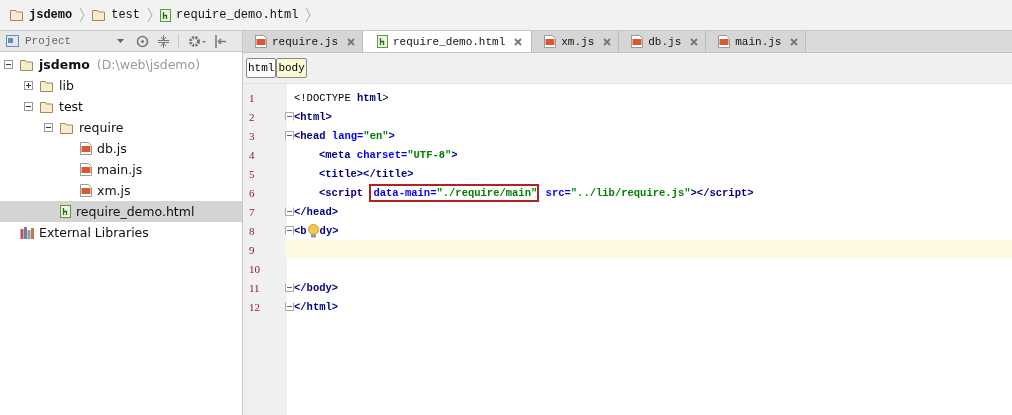  Describe the element at coordinates (84, 232) in the screenshot. I see `tree-item: External Libraries` at that location.